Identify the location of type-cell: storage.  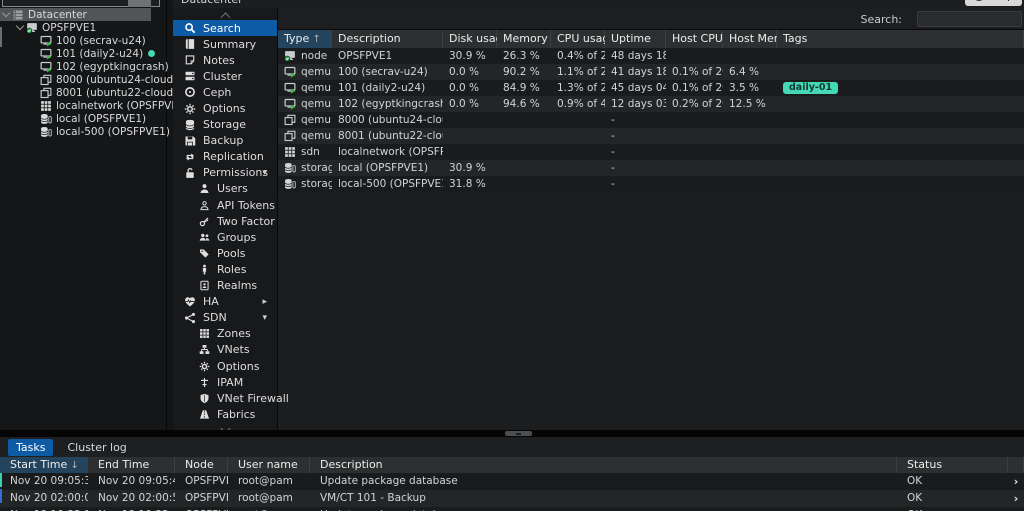
(305, 168).